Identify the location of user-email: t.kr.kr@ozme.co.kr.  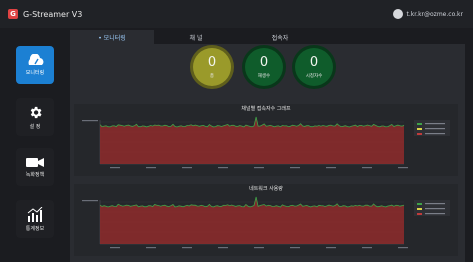
(435, 14).